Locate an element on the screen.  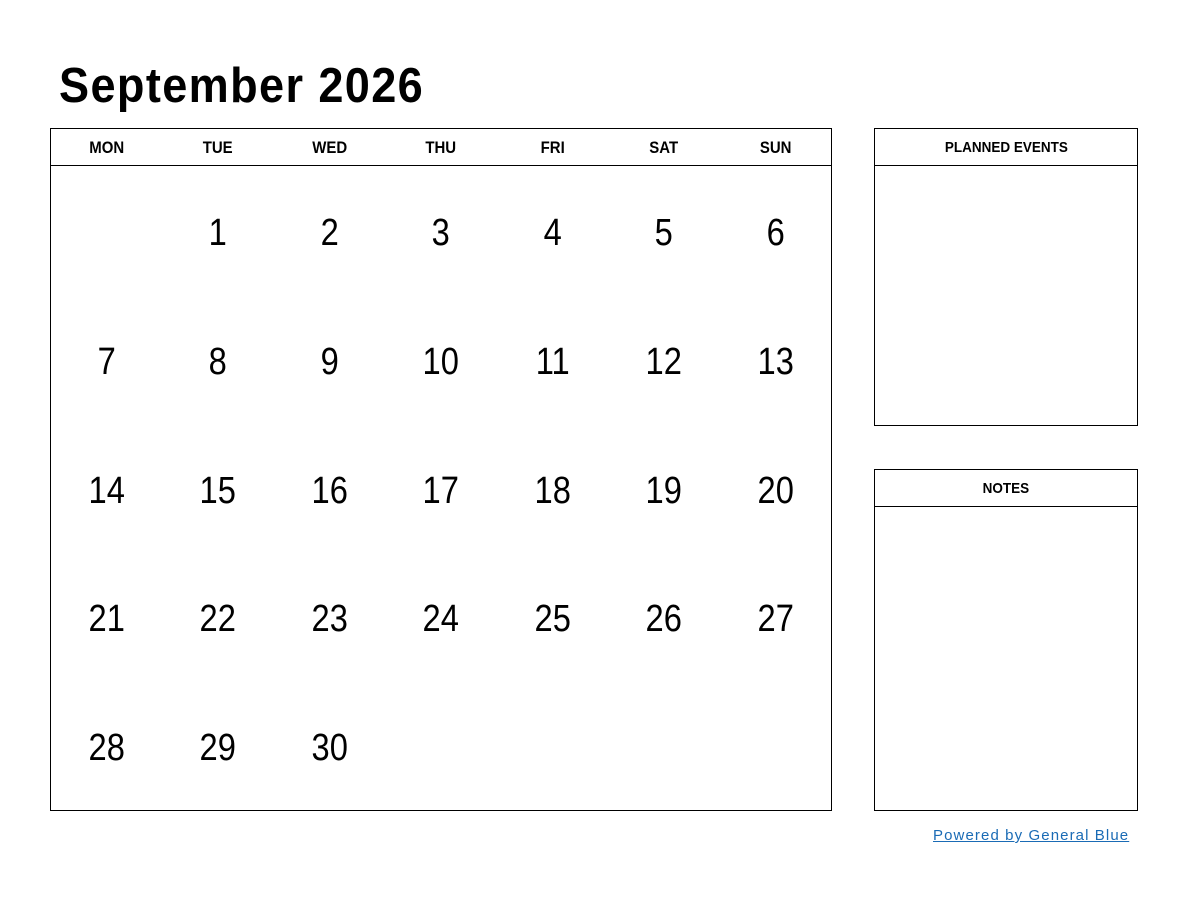
day-cell: 15 is located at coordinates (218, 490).